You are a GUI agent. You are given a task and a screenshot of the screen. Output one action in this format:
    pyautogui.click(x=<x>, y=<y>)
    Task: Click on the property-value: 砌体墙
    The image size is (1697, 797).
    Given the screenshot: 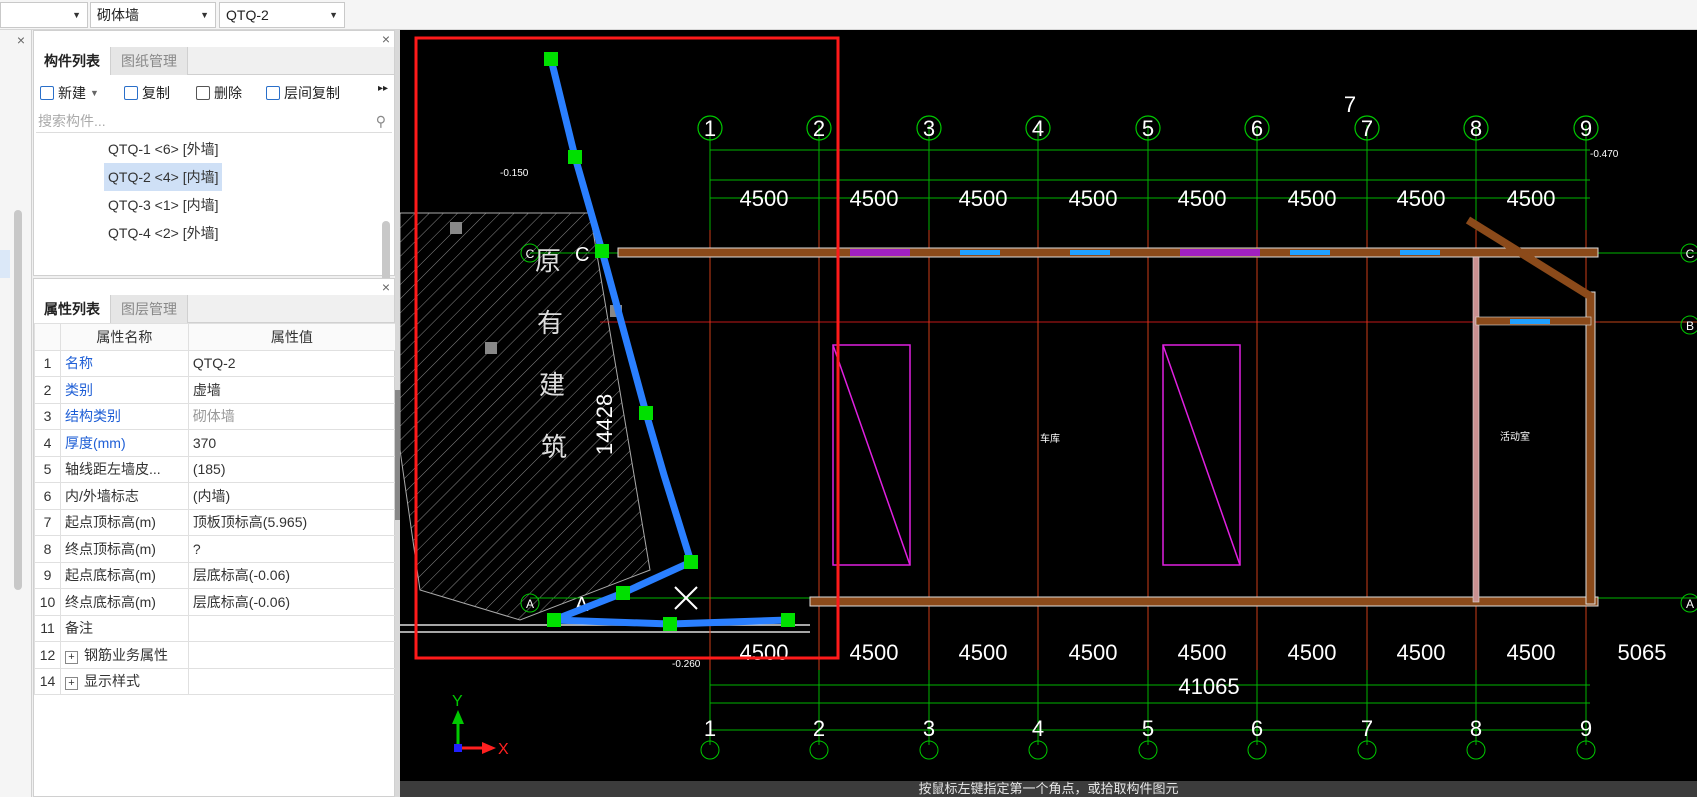 What is the action you would take?
    pyautogui.click(x=292, y=416)
    